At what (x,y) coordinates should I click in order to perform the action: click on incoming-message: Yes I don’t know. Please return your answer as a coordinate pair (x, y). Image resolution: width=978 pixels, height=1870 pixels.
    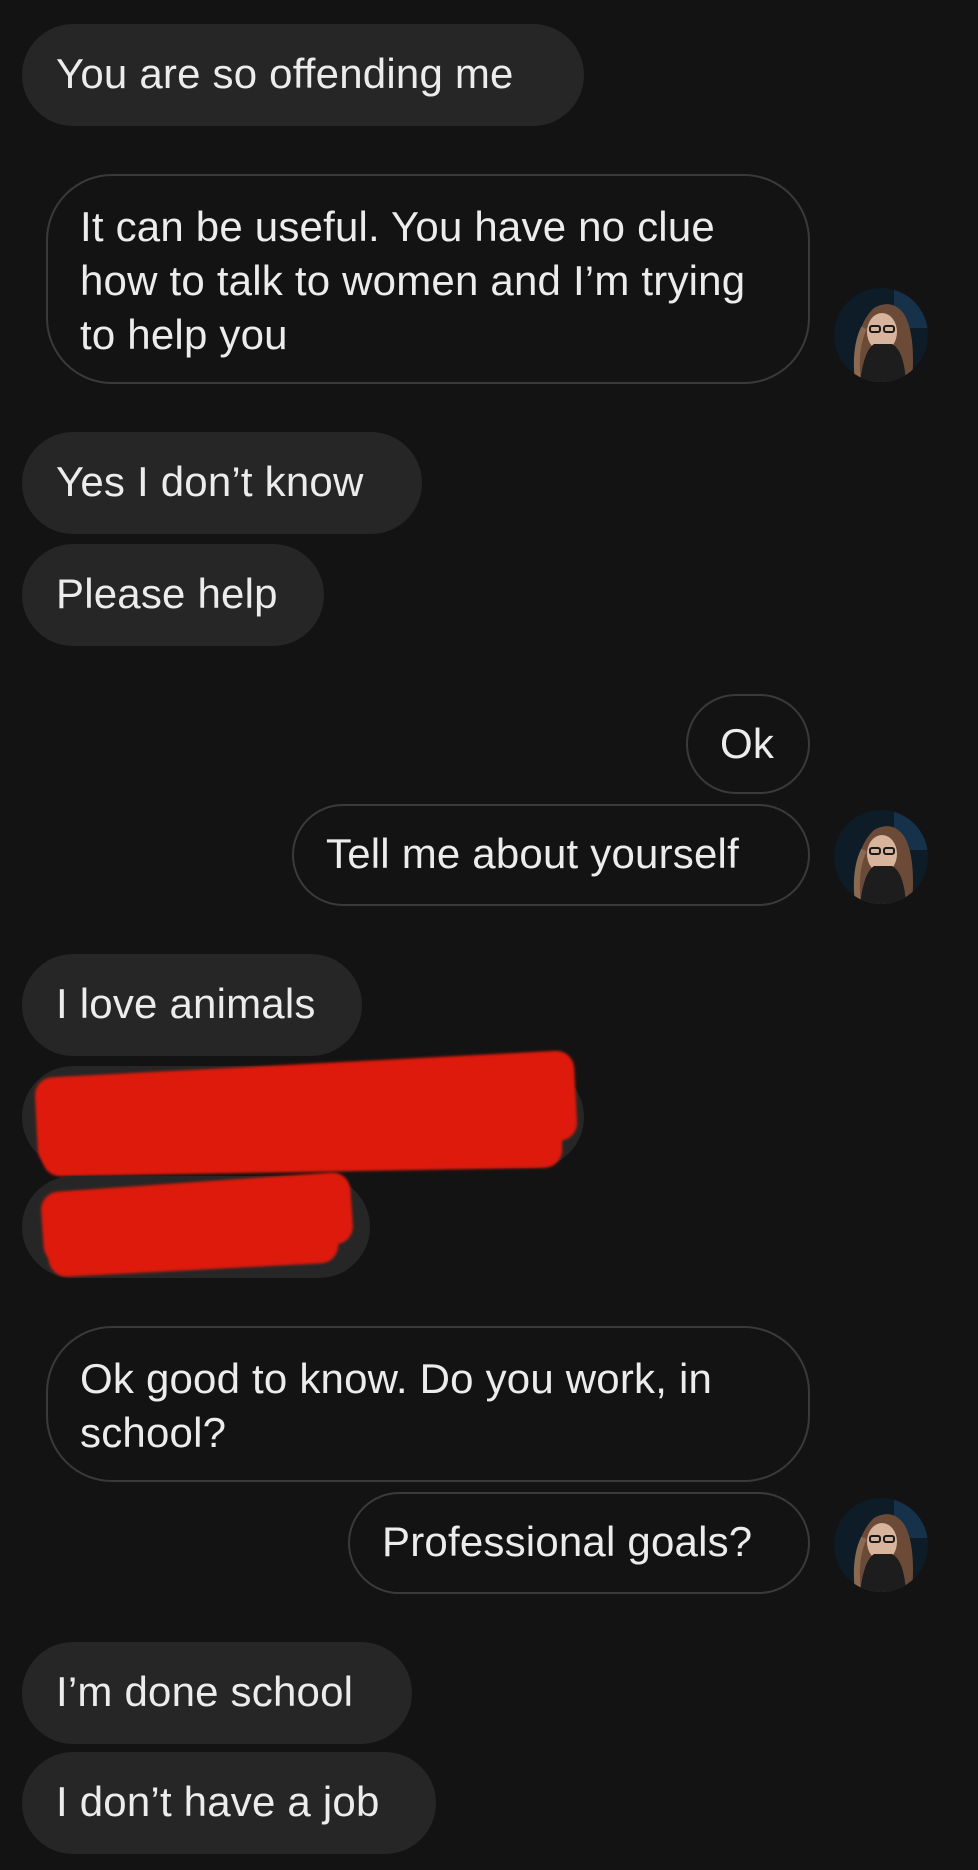
    Looking at the image, I should click on (222, 483).